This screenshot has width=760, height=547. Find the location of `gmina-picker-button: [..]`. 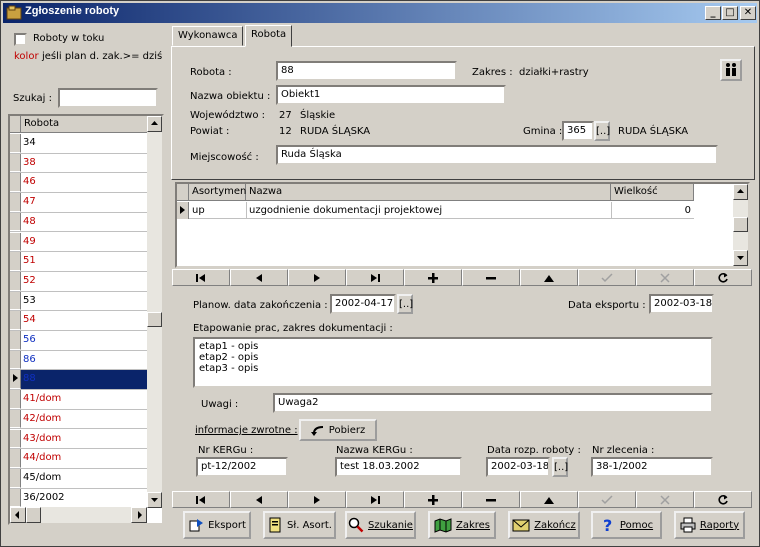

gmina-picker-button: [..] is located at coordinates (602, 131).